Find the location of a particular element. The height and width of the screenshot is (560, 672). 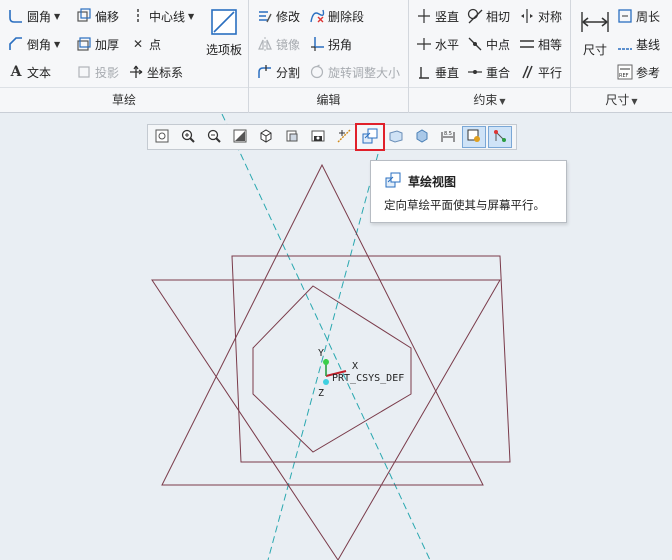

csys-marker: Y X Z PRT_CSYS_DEF is located at coordinates (361, 373).